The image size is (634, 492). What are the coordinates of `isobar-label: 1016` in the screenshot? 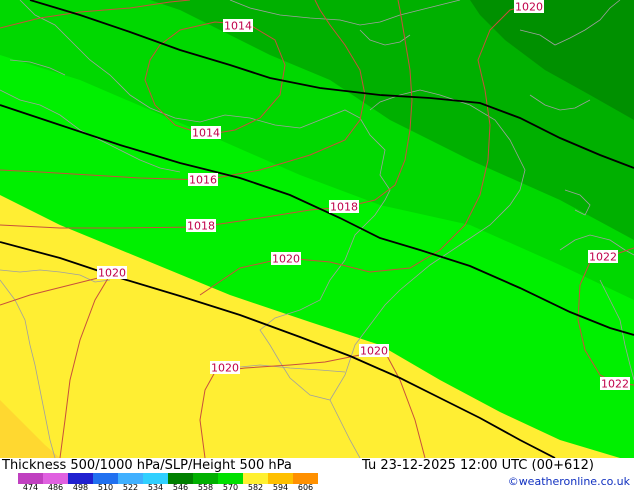 It's located at (203, 180).